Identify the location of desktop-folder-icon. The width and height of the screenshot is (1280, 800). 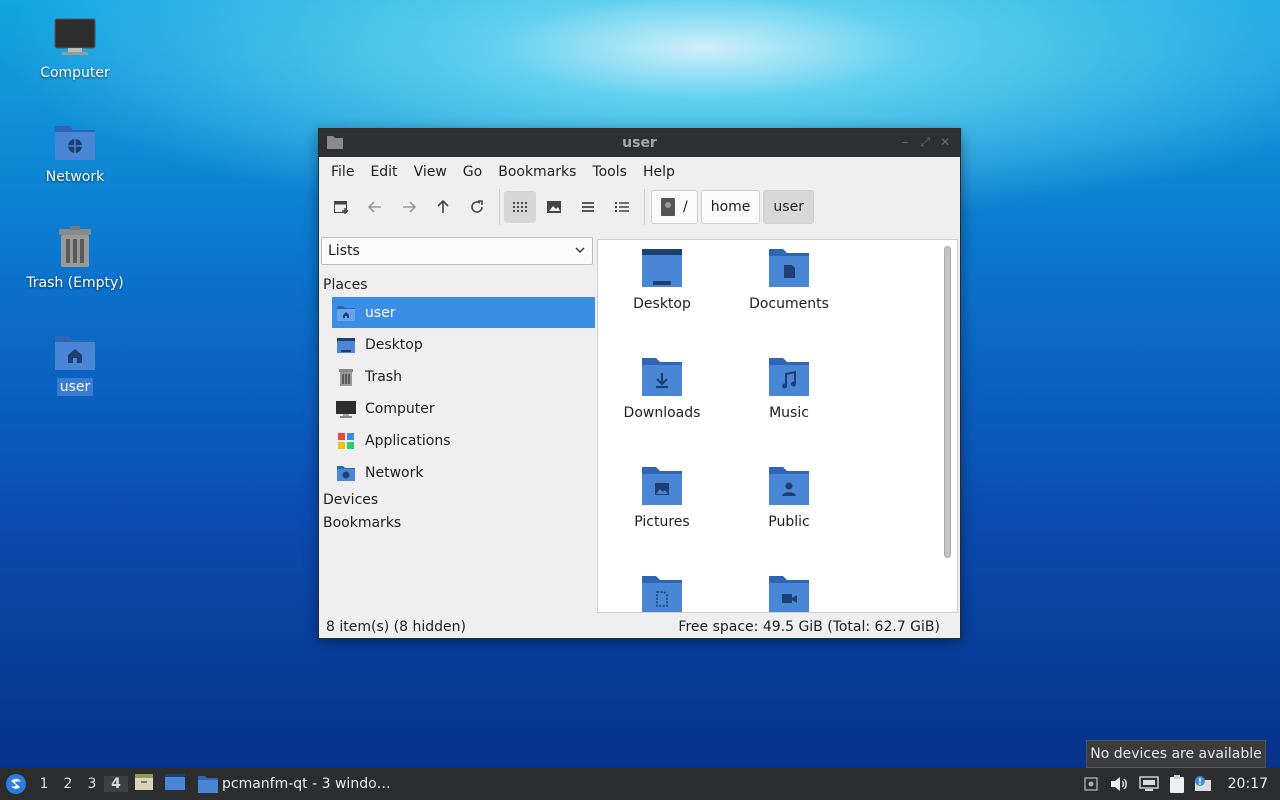
(662, 268).